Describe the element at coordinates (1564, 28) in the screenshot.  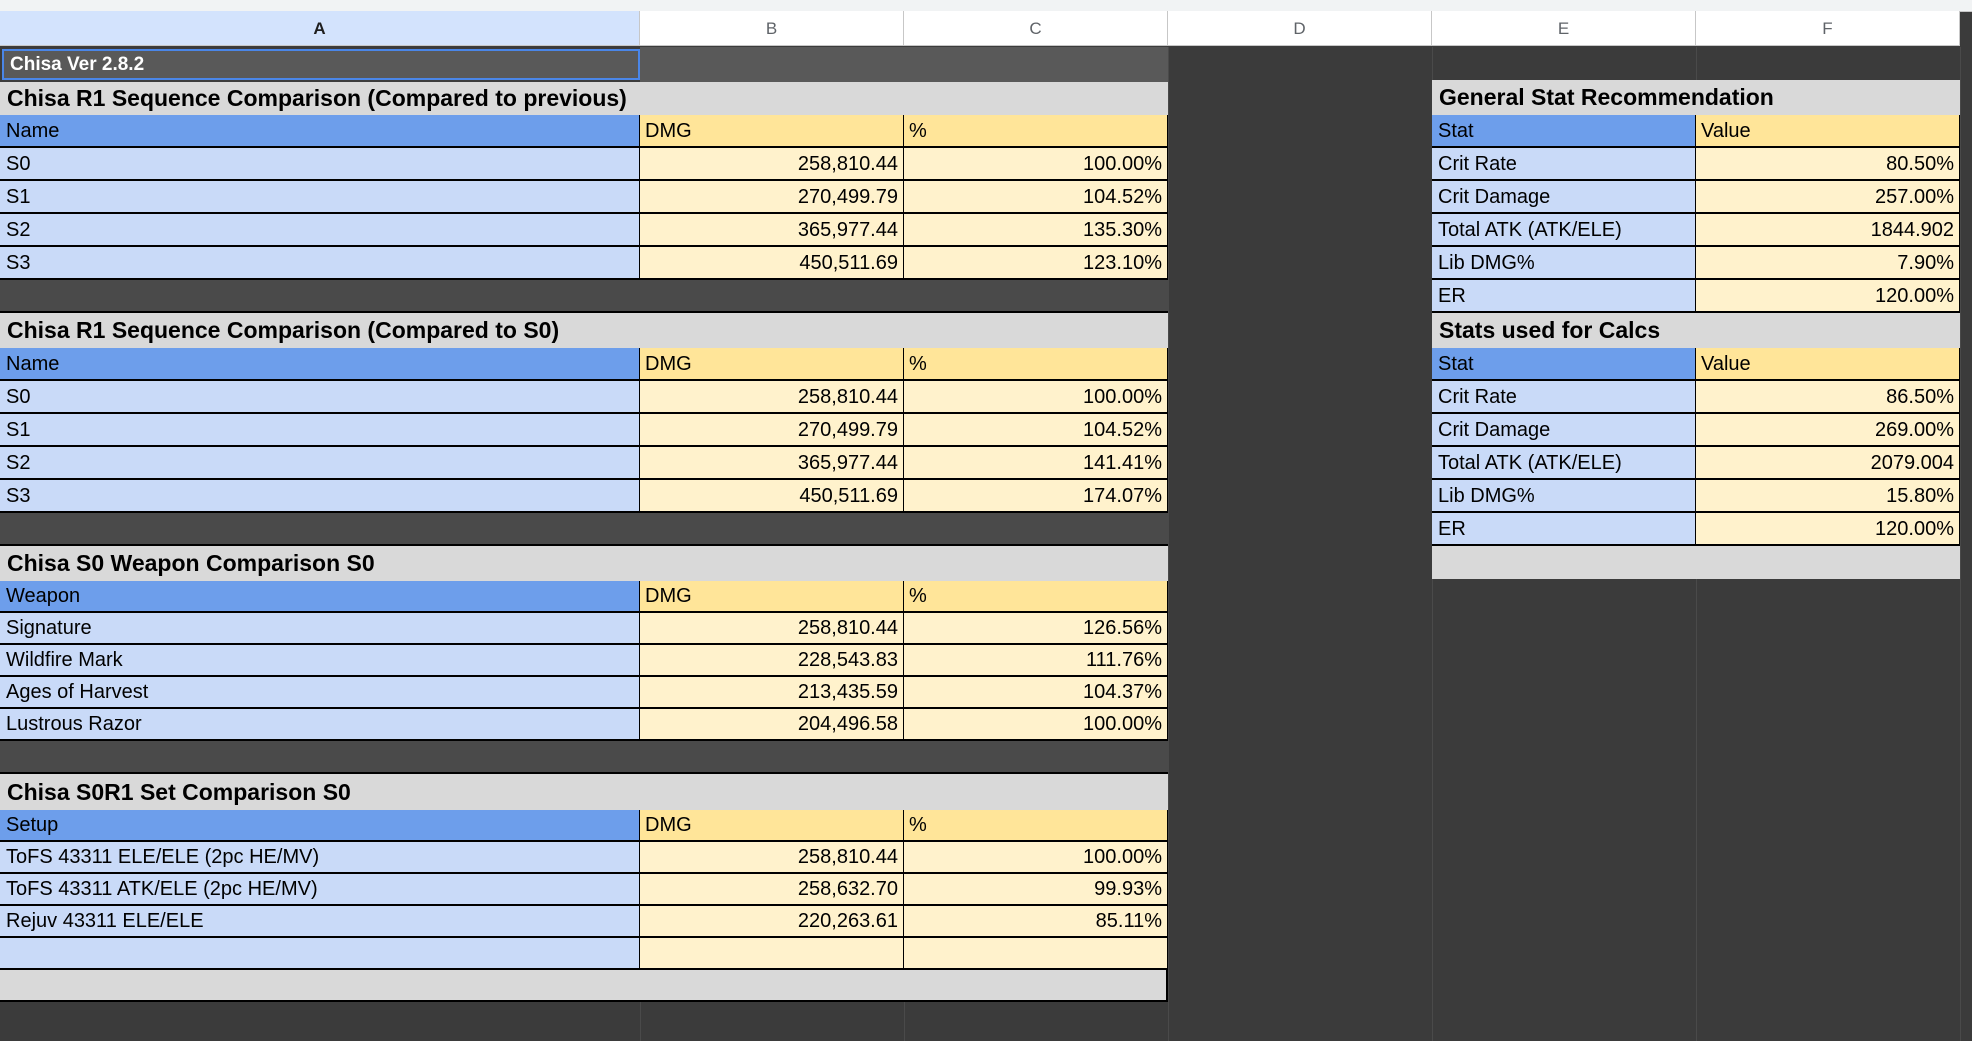
I see `column-header-e: E` at that location.